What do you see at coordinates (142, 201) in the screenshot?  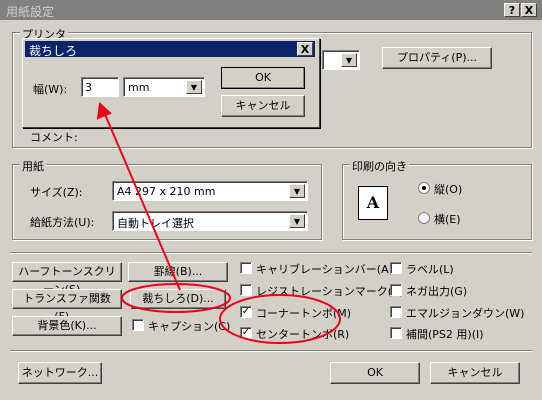 I see `annotation-arrow` at bounding box center [142, 201].